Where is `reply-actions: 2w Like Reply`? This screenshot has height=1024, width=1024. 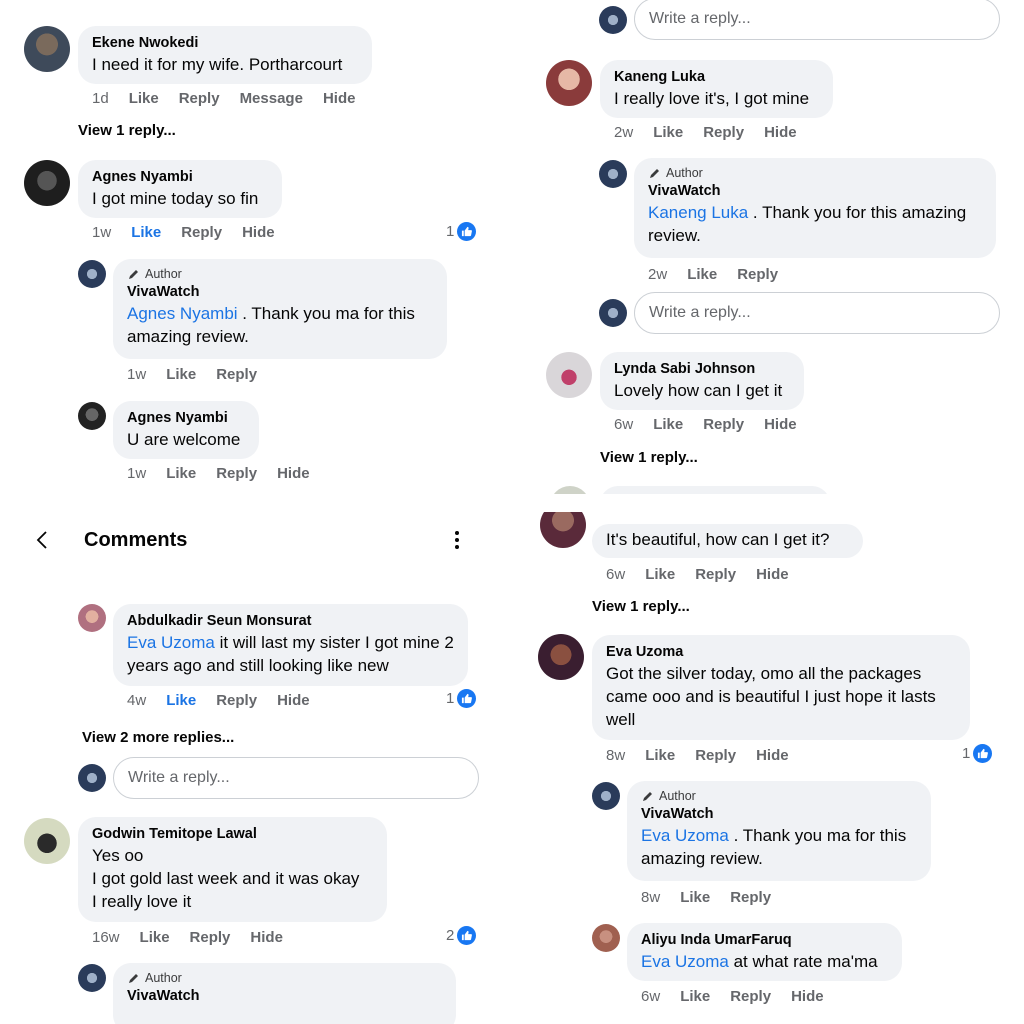 reply-actions: 2w Like Reply is located at coordinates (723, 274).